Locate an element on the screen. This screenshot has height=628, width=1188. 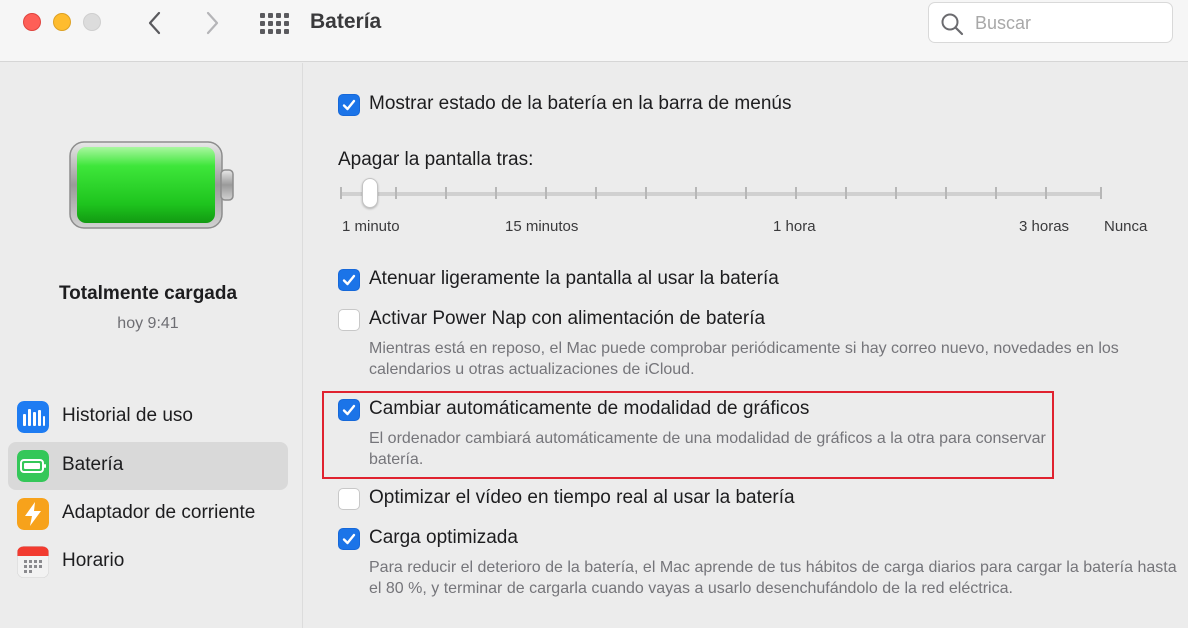
chevron-right-icon is located at coordinates (212, 23).